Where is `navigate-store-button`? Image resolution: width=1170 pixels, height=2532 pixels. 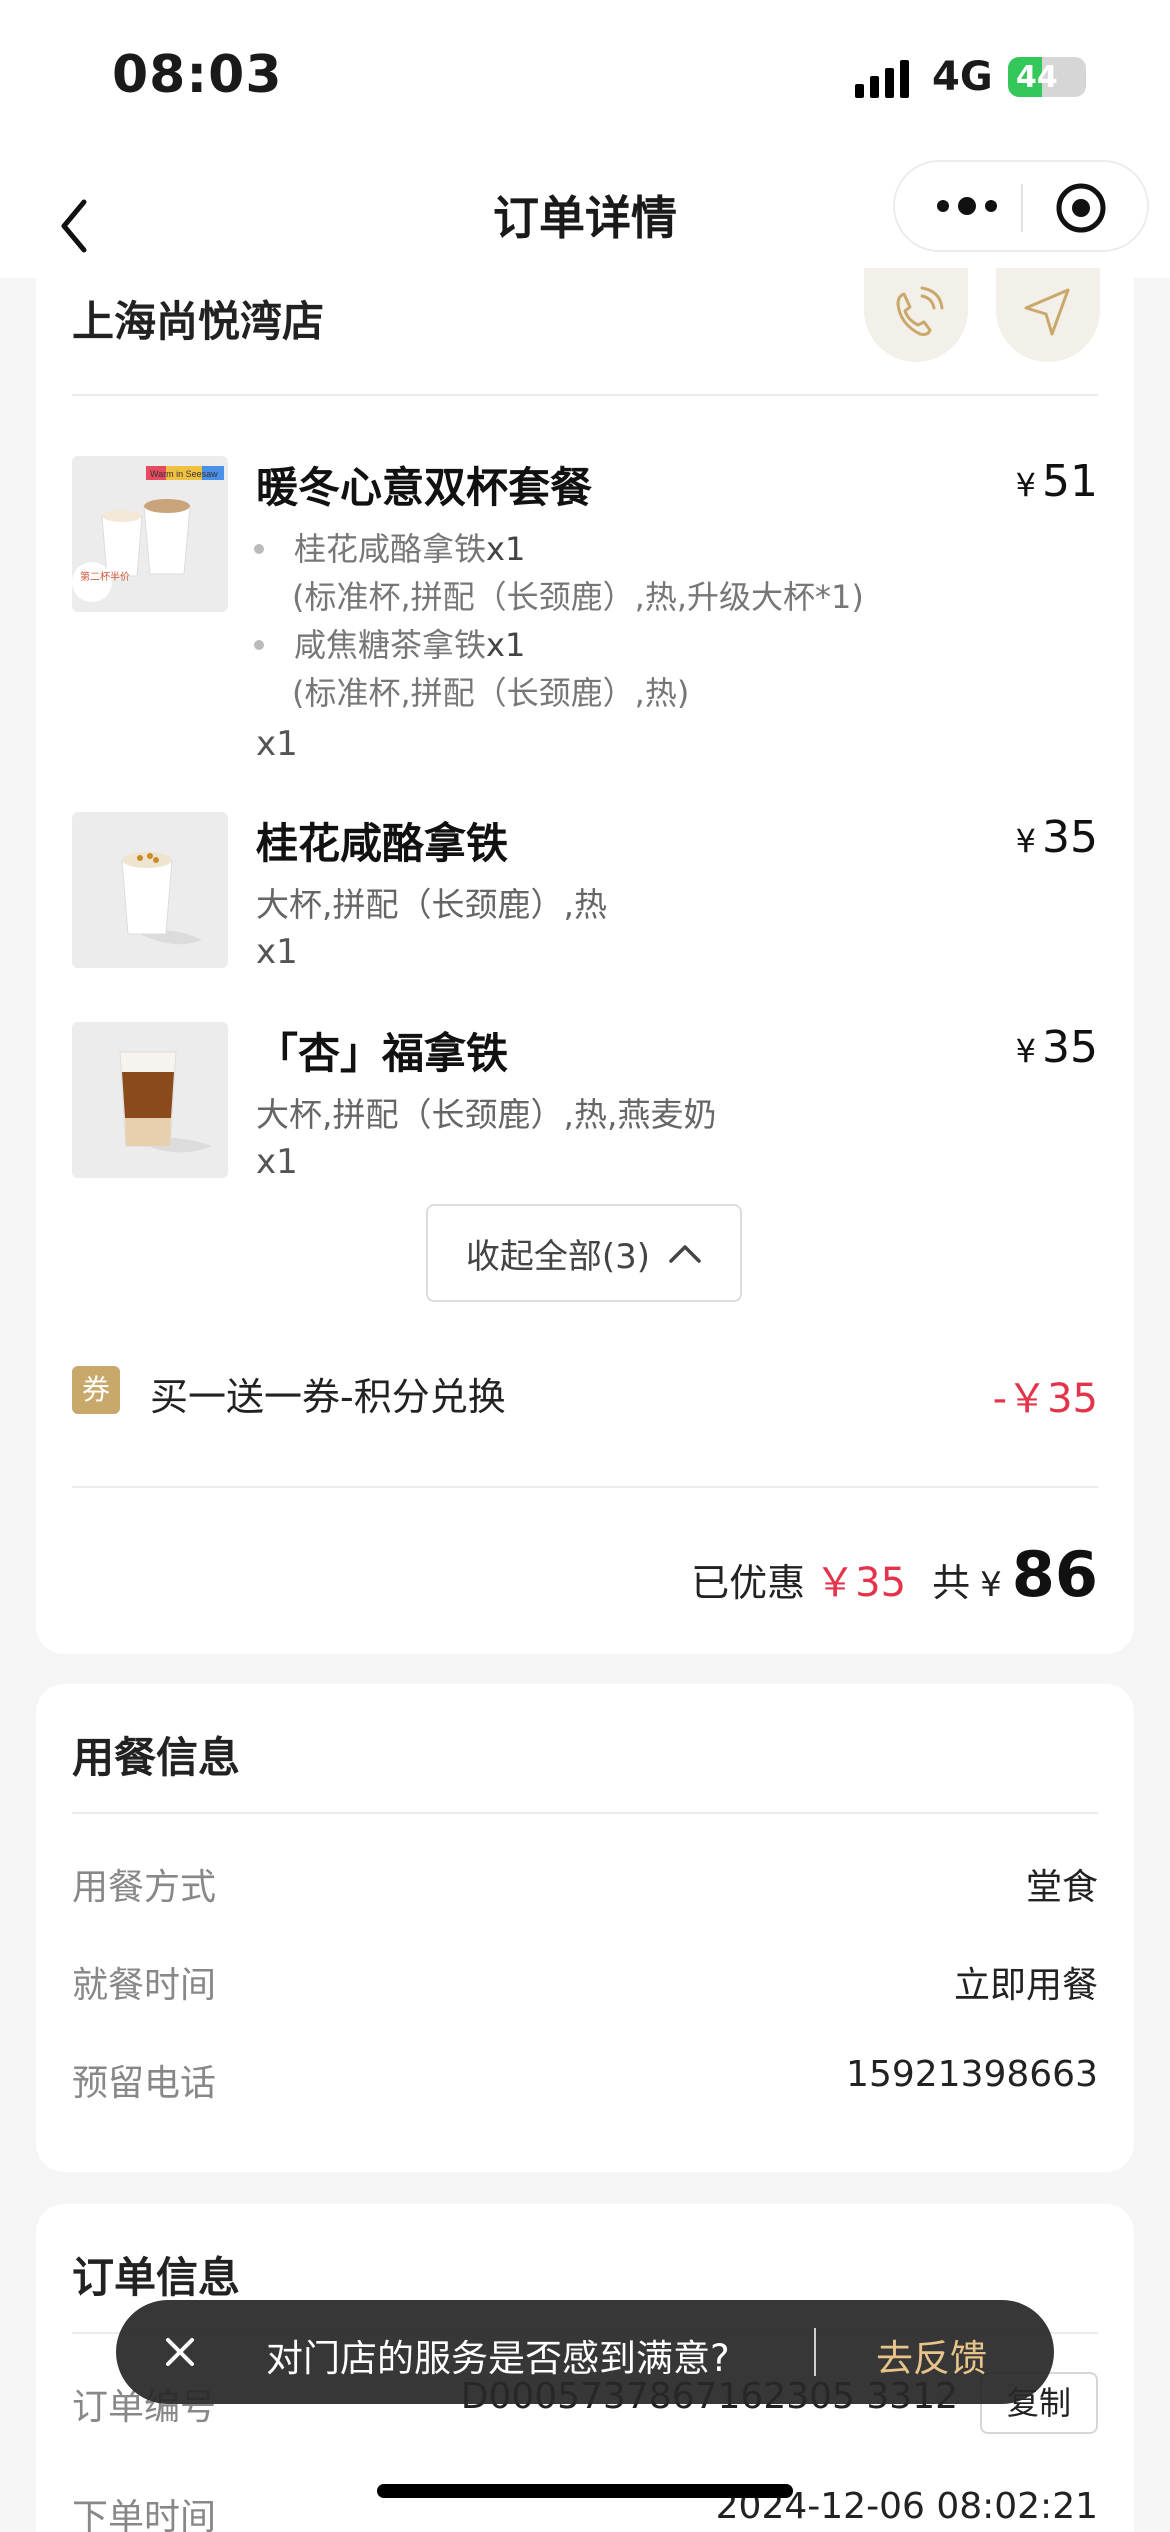 navigate-store-button is located at coordinates (1048, 315).